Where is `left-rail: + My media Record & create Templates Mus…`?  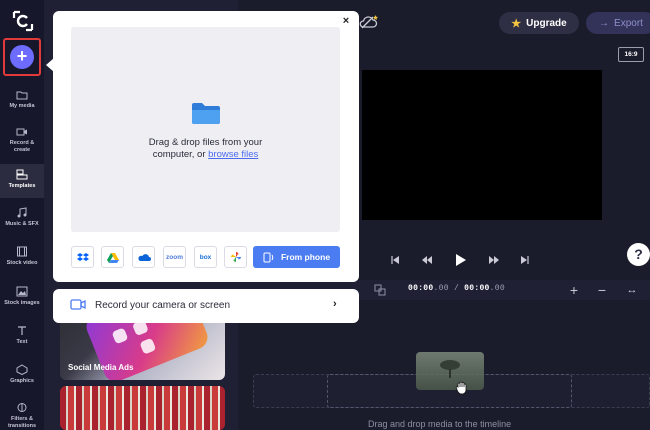
left-rail: + My media Record & create Templates Mus… is located at coordinates (22, 215).